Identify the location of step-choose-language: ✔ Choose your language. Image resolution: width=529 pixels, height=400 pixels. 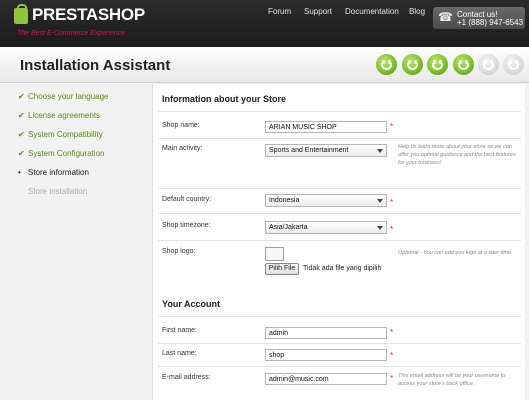
(63, 96).